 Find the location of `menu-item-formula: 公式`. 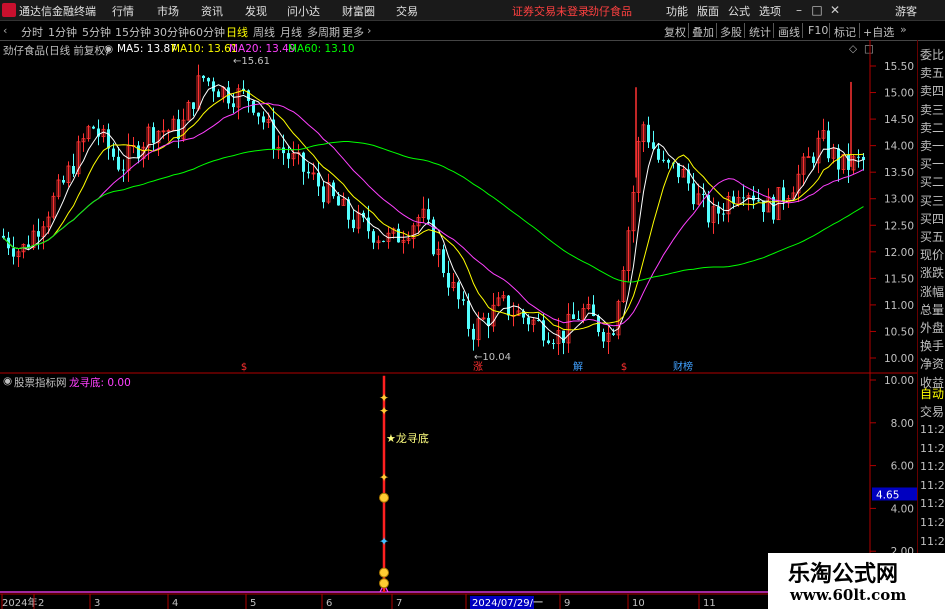

menu-item-formula: 公式 is located at coordinates (739, 11).